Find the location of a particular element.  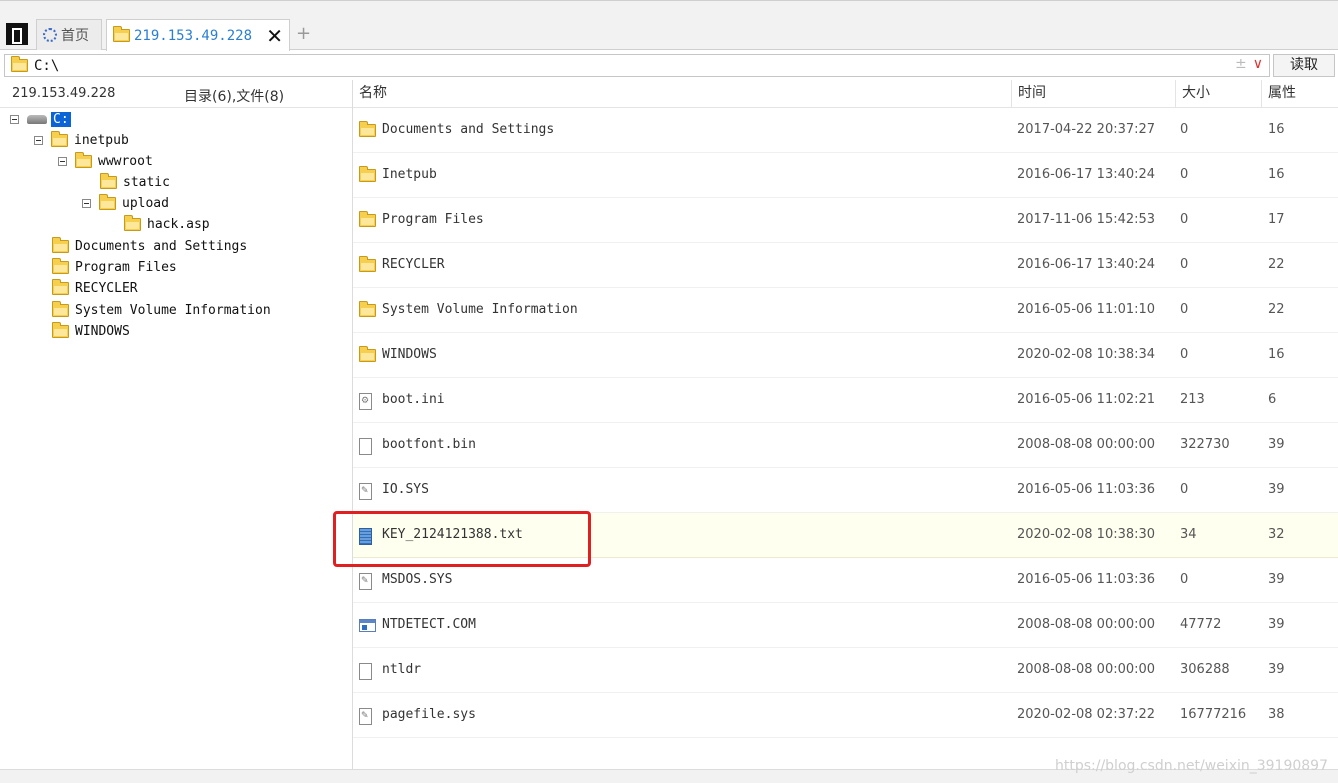

chevron-down-icon: ∨ is located at coordinates (1258, 64).